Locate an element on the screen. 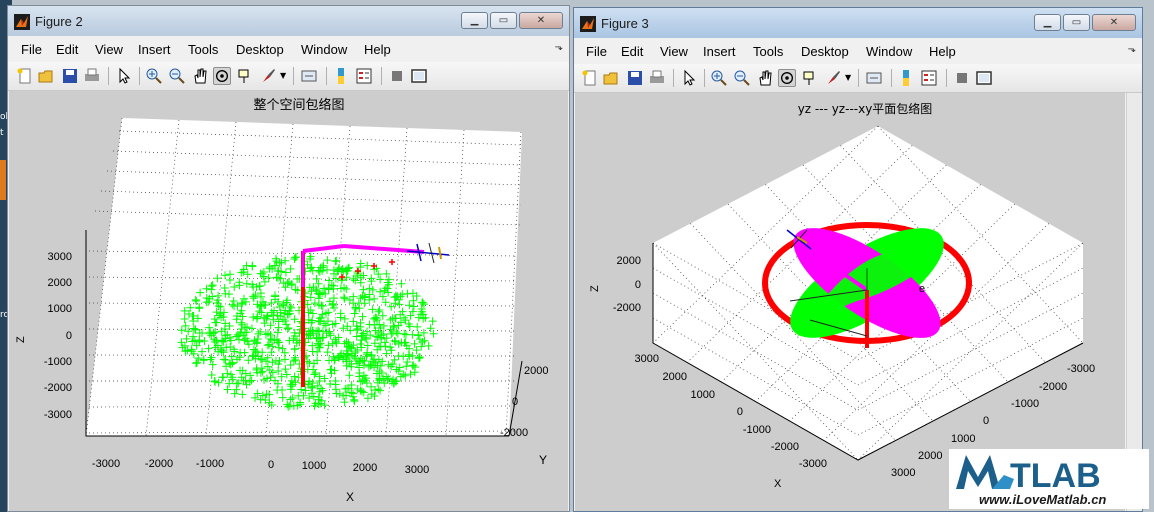 The height and width of the screenshot is (512, 1154). window-title: Figure 2 is located at coordinates (59, 21).